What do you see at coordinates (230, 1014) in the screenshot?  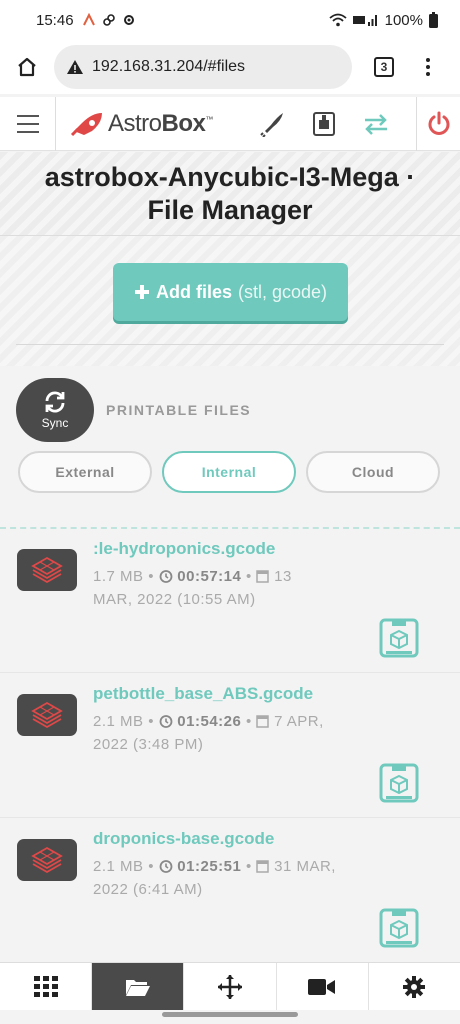 I see `gesture-bar` at bounding box center [230, 1014].